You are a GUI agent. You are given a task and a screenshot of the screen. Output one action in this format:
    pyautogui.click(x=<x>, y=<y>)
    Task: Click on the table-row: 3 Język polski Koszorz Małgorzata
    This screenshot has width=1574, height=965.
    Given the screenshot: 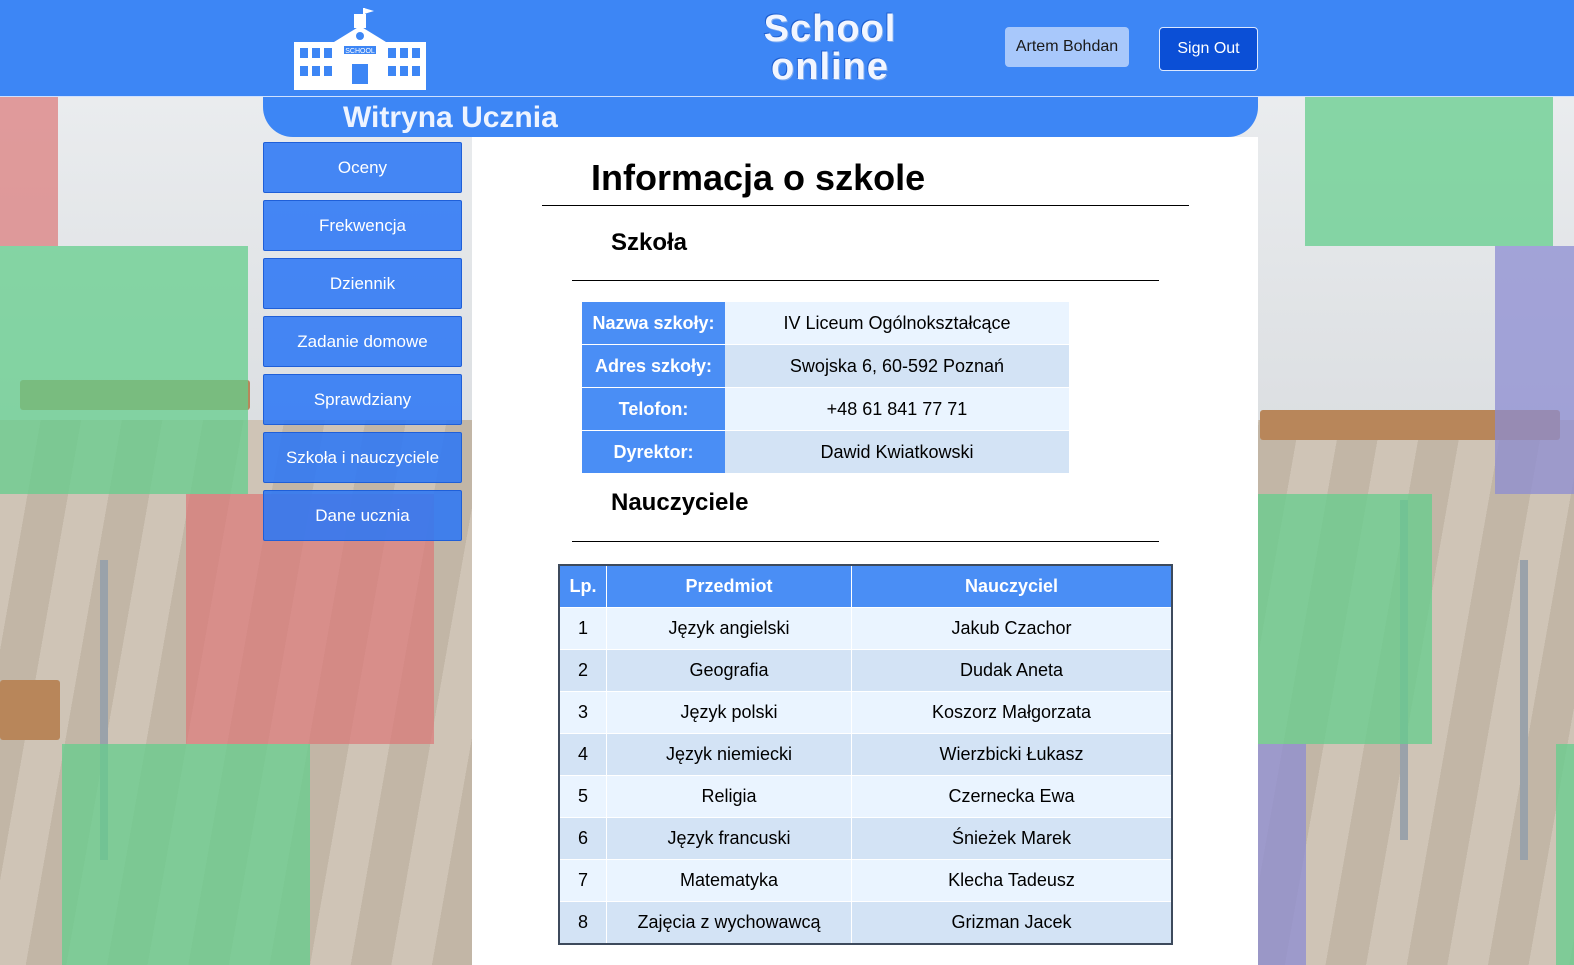 What is the action you would take?
    pyautogui.click(x=866, y=712)
    